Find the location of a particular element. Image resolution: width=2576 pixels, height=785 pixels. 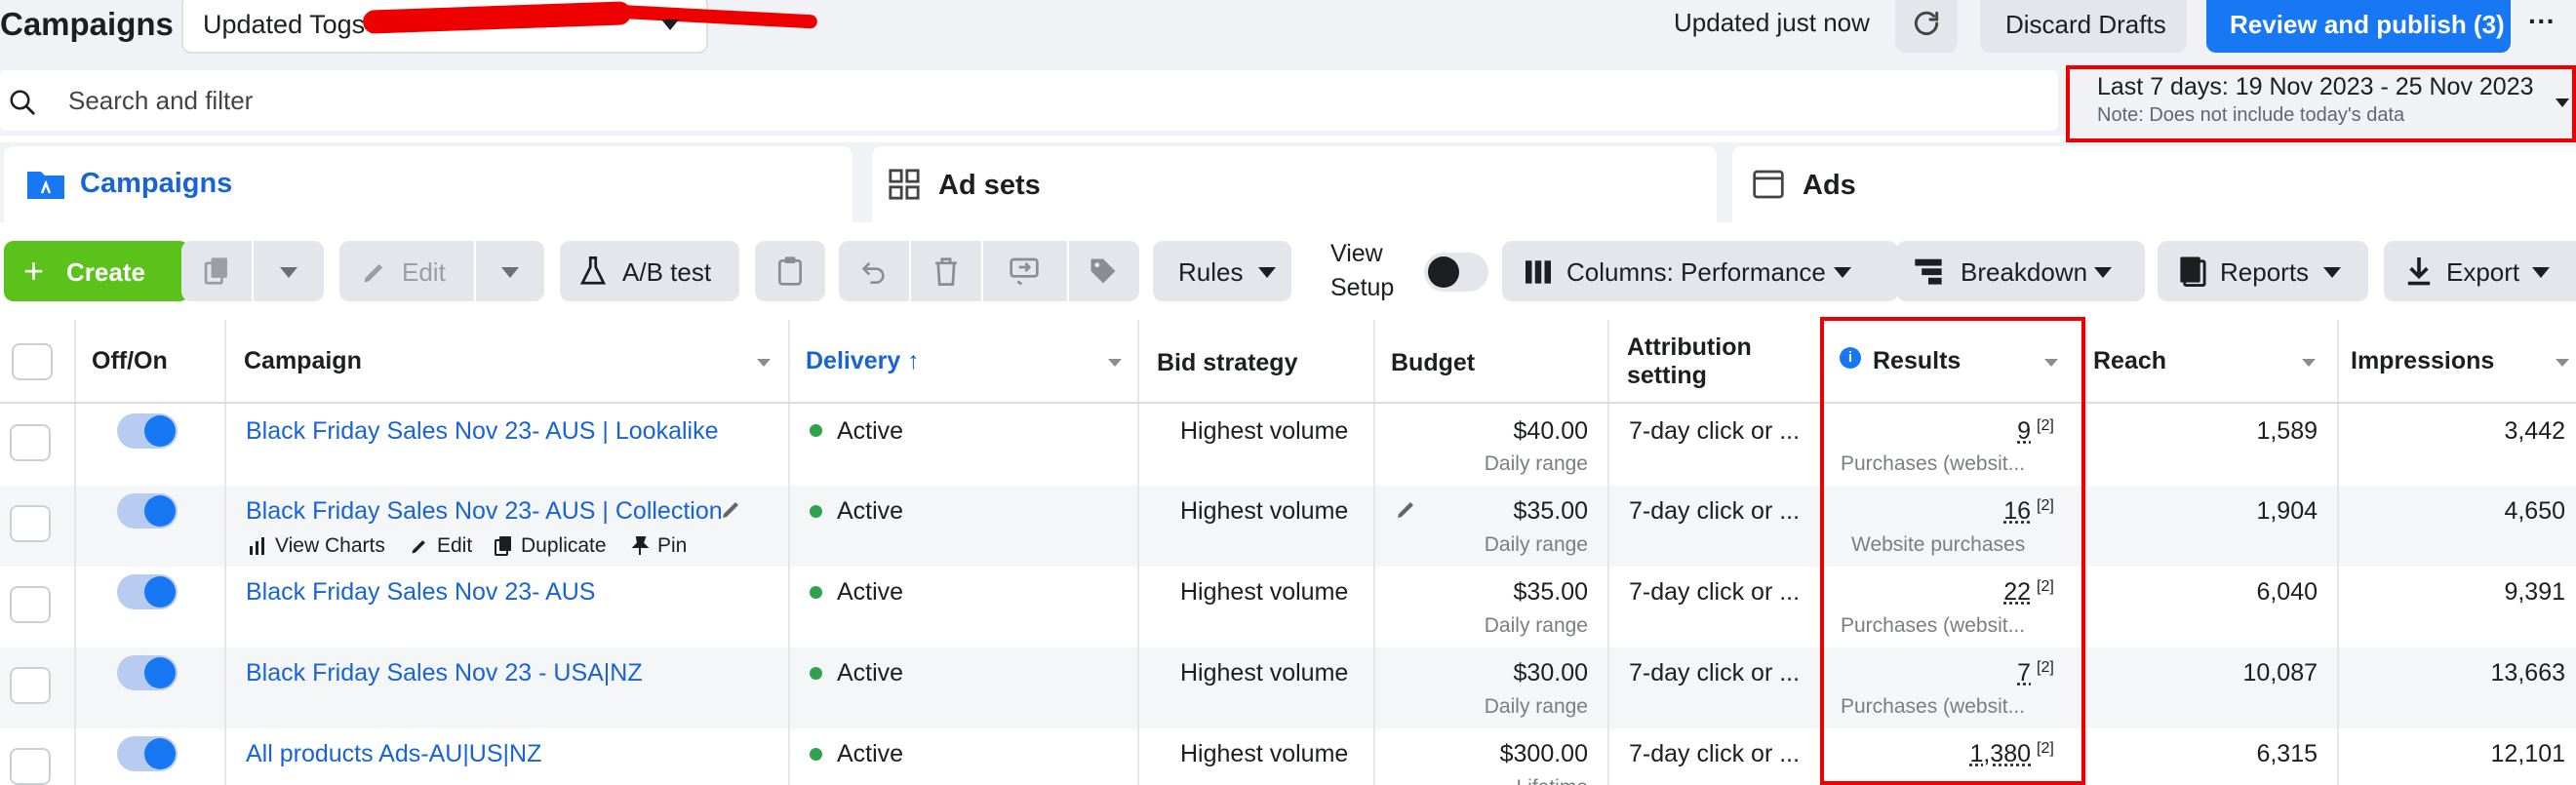

toggle-knob is located at coordinates (160, 431).